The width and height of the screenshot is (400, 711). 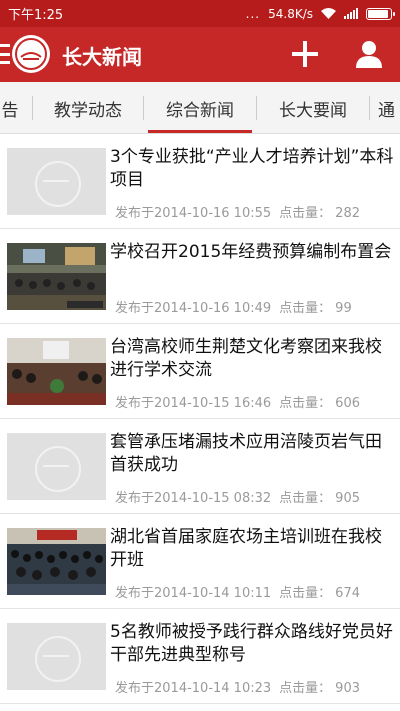 What do you see at coordinates (343, 308) in the screenshot?
I see `views-count: 99` at bounding box center [343, 308].